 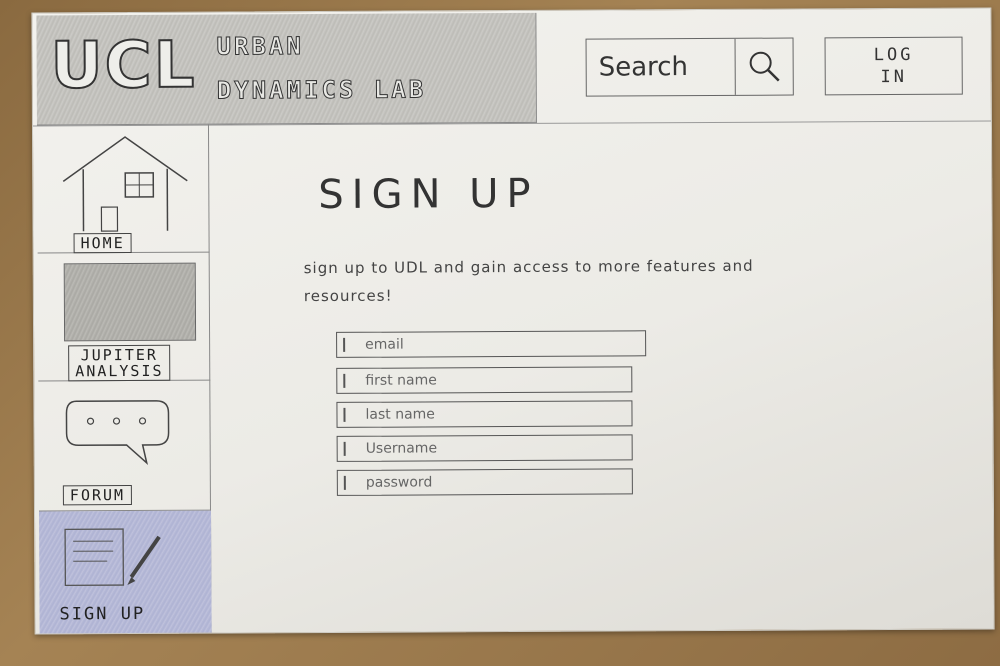 What do you see at coordinates (661, 67) in the screenshot?
I see `search-input: Search` at bounding box center [661, 67].